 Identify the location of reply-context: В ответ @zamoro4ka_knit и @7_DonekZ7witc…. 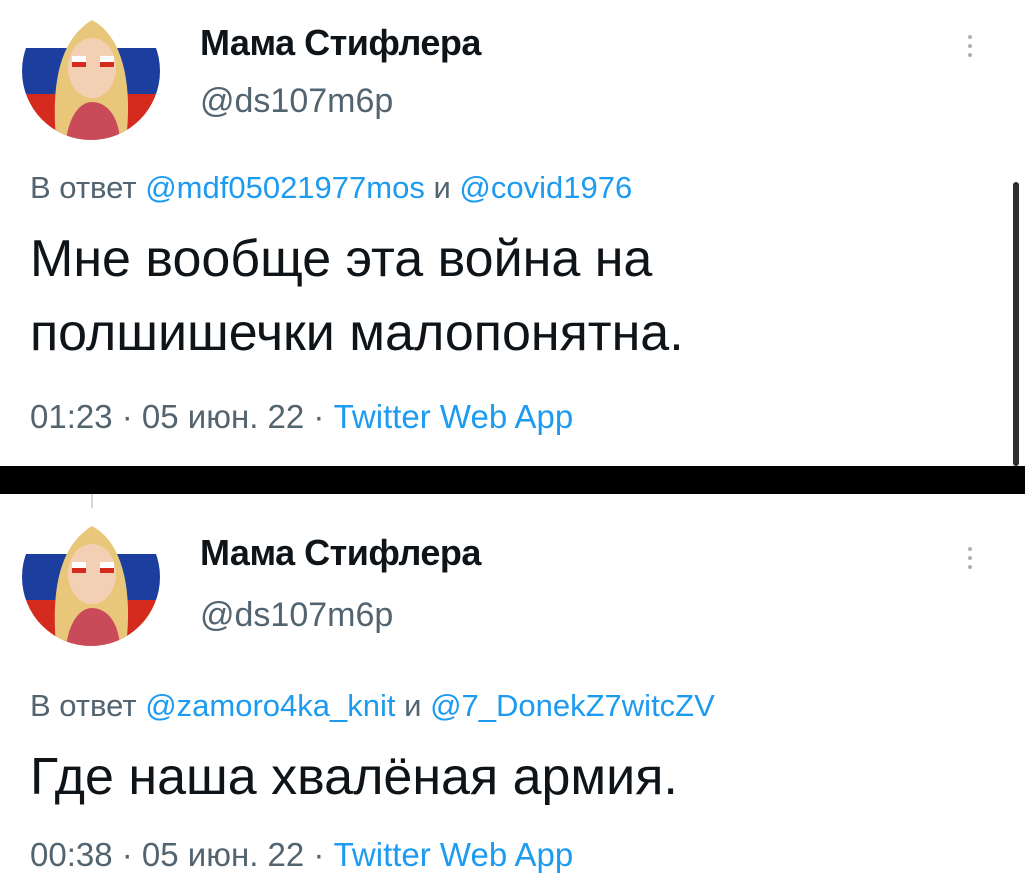
(372, 706).